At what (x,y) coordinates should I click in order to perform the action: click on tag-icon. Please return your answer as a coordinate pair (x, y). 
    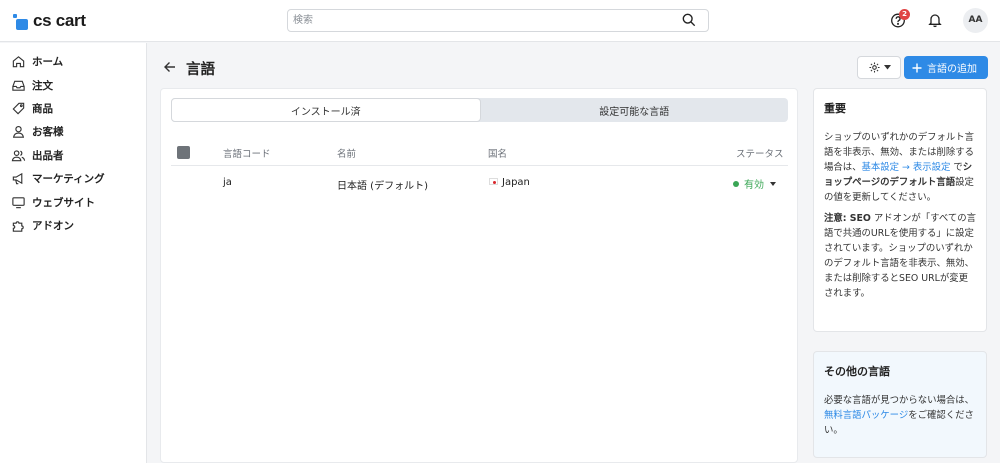
    Looking at the image, I should click on (18, 108).